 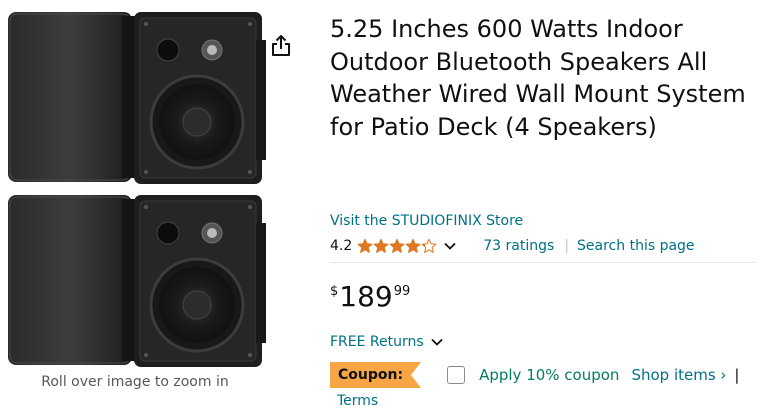 What do you see at coordinates (518, 246) in the screenshot?
I see `ratings-count-link: 73 ratings` at bounding box center [518, 246].